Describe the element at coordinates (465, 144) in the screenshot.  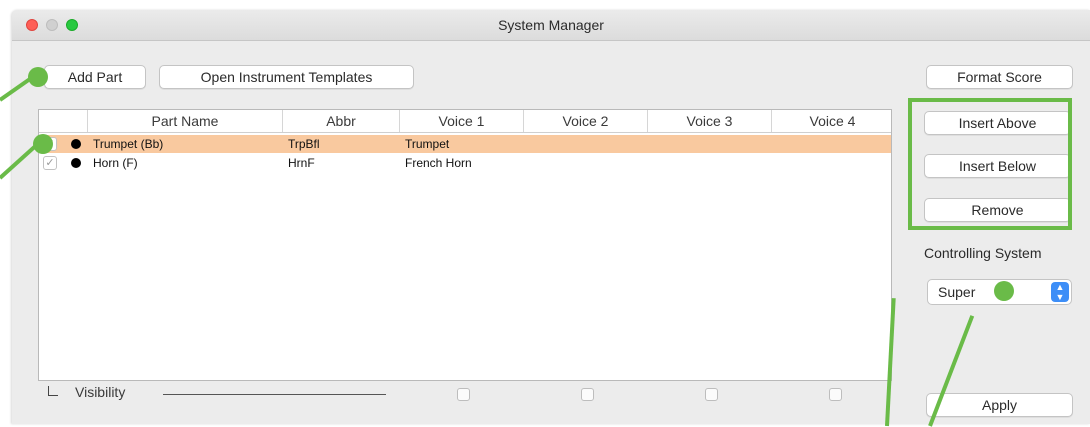
I see `table-row: ✓ Trumpet (Bb) TrpBfl Trumpet` at that location.